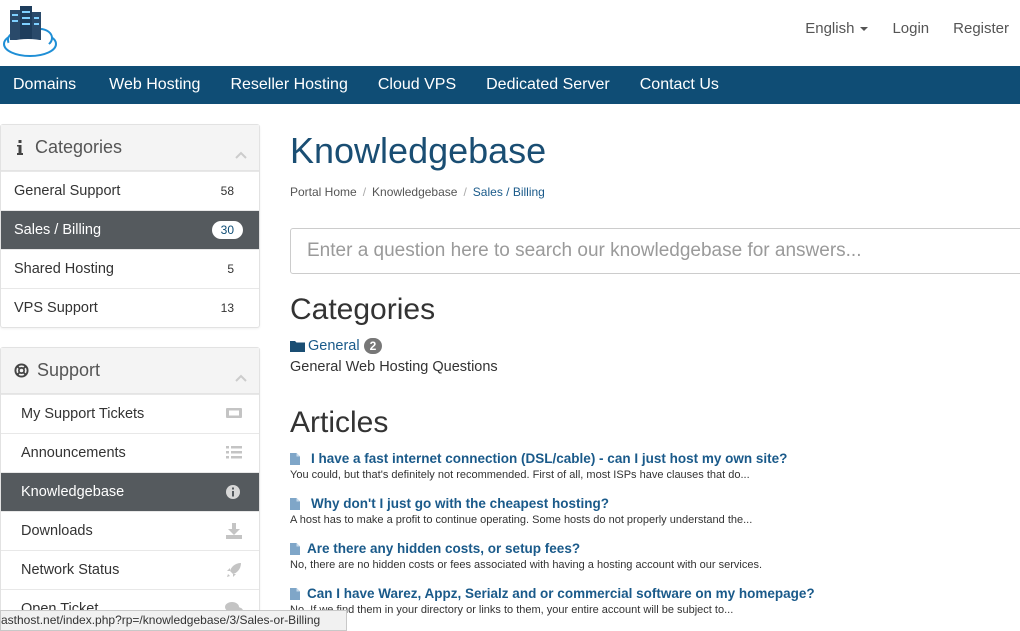 This screenshot has width=1020, height=631. I want to click on category-item-label: Sales / Billing, so click(58, 230).